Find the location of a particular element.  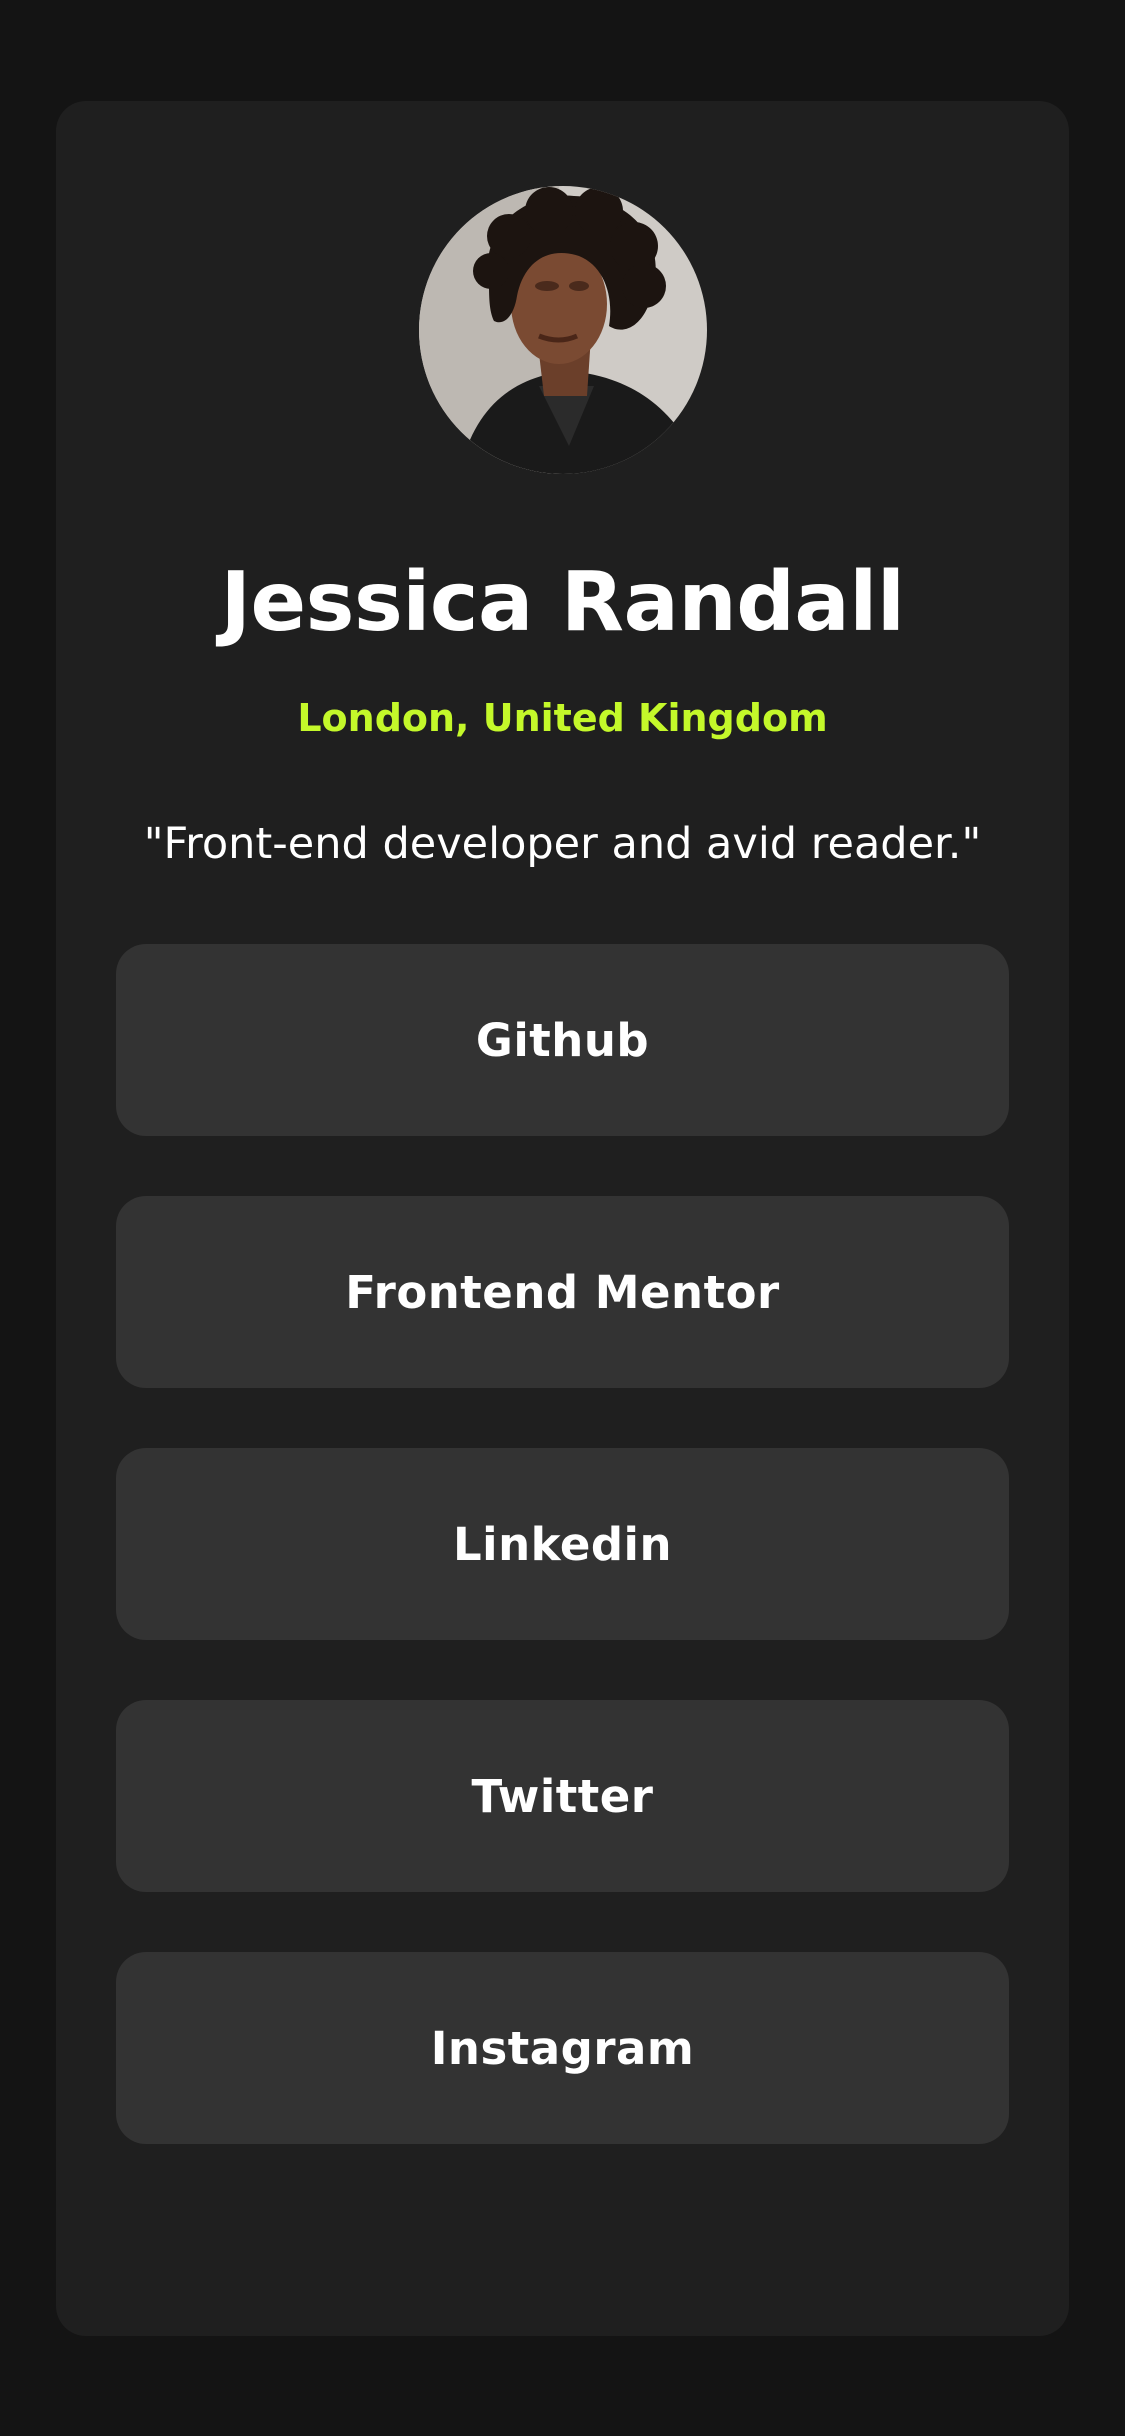

frontend-mentor-link-button: Frontend Mentor is located at coordinates (562, 1292).